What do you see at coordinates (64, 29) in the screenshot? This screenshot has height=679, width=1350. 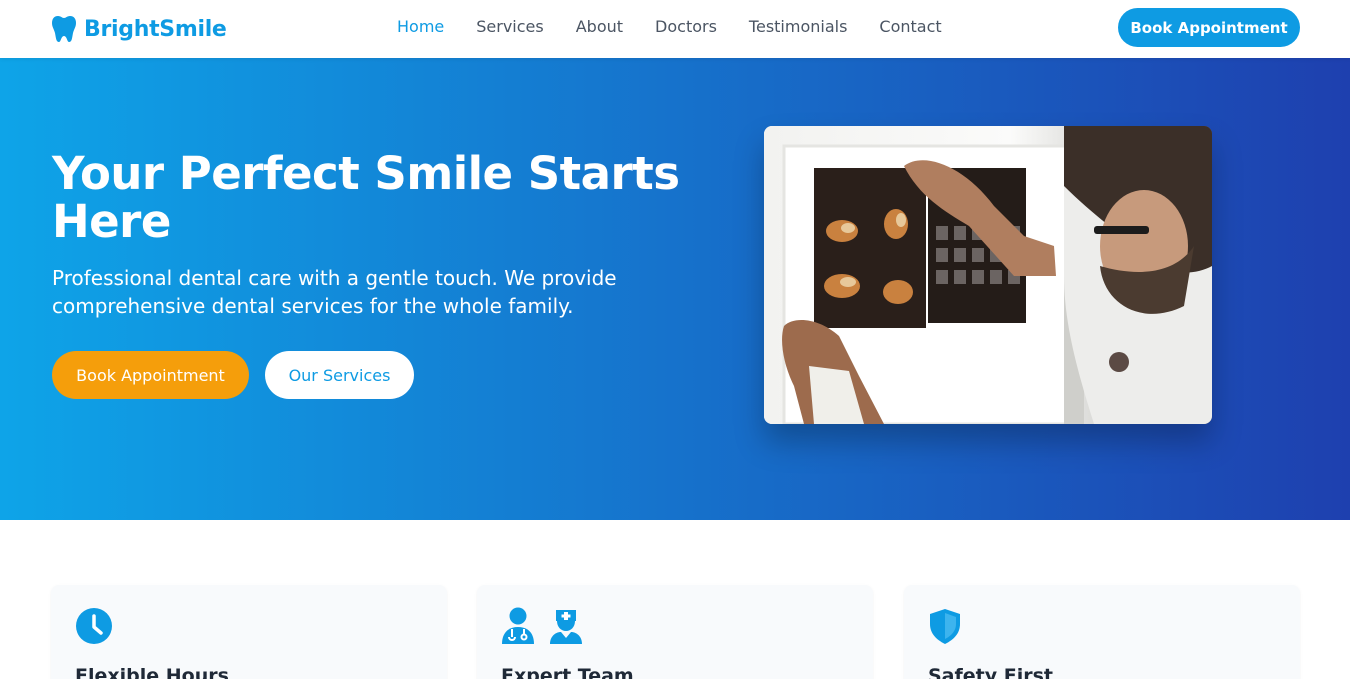 I see `tooth-icon` at bounding box center [64, 29].